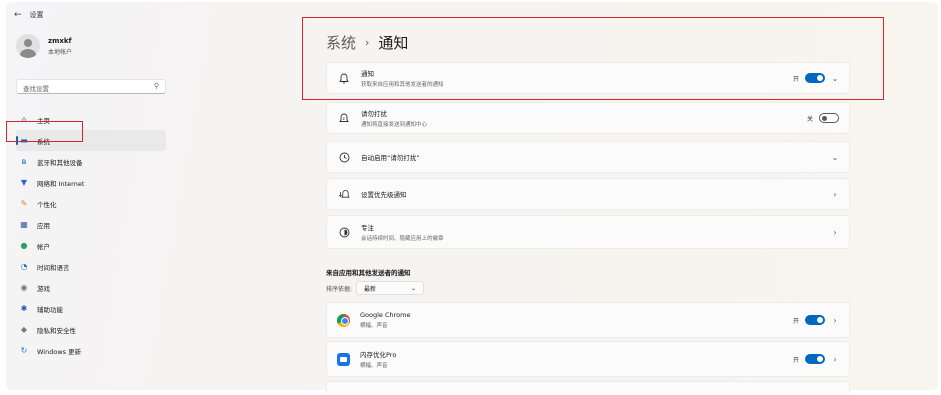 Image resolution: width=941 pixels, height=395 pixels. I want to click on app-name: 内存优化Pro, so click(378, 355).